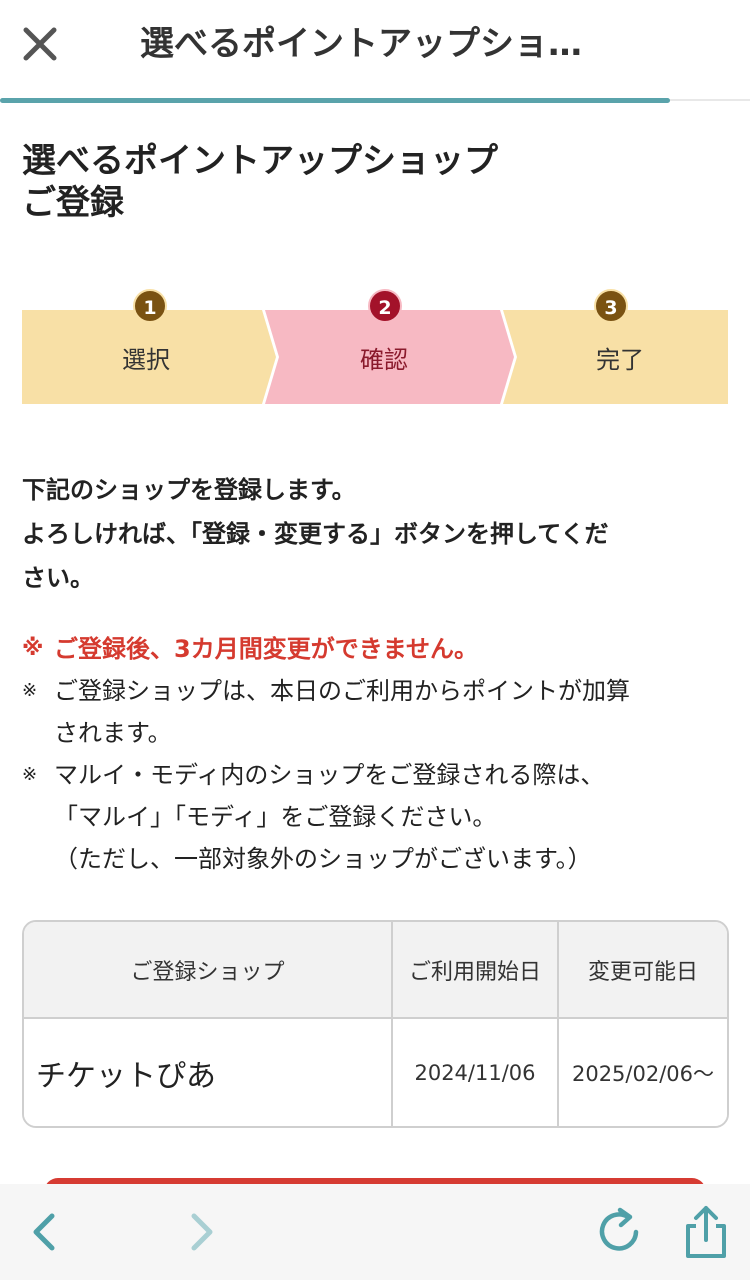  I want to click on share-icon, so click(706, 1232).